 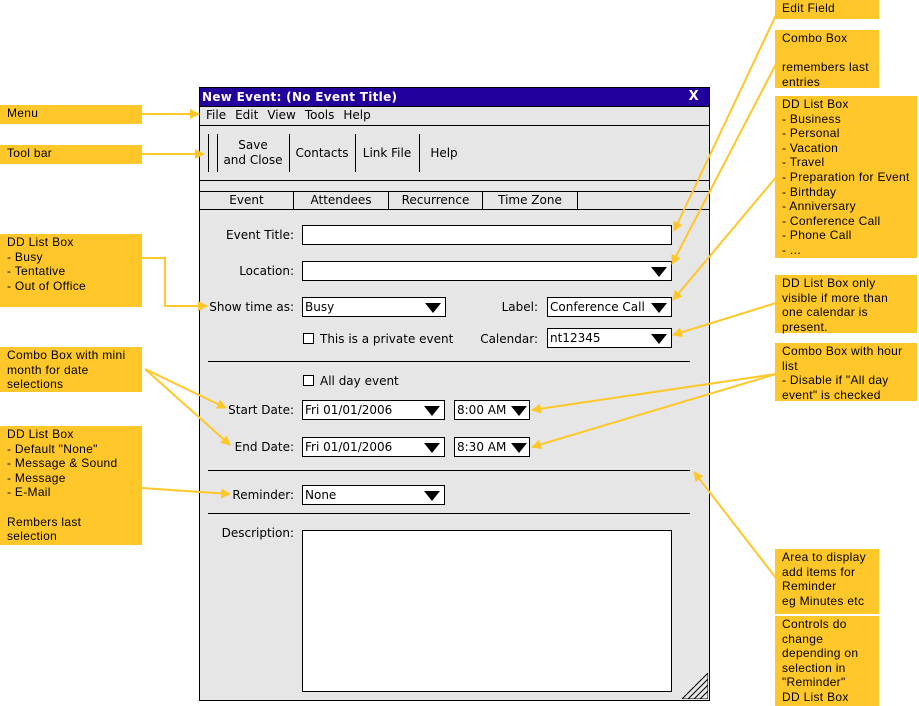 I want to click on start-date-label: Start Date:, so click(x=261, y=410).